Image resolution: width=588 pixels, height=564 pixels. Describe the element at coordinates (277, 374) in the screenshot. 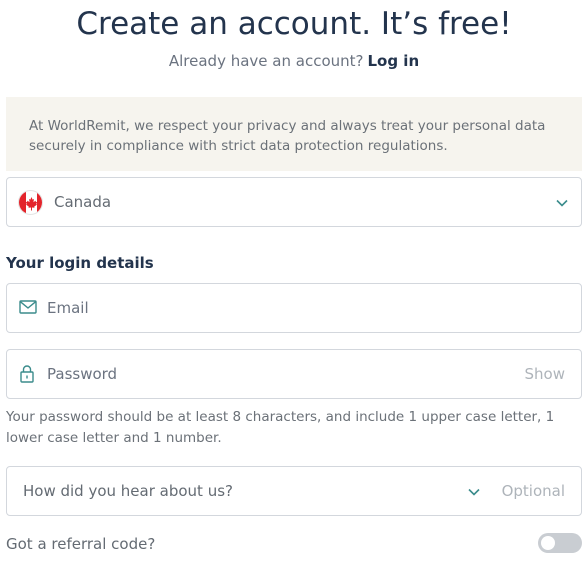

I see `password-input` at that location.